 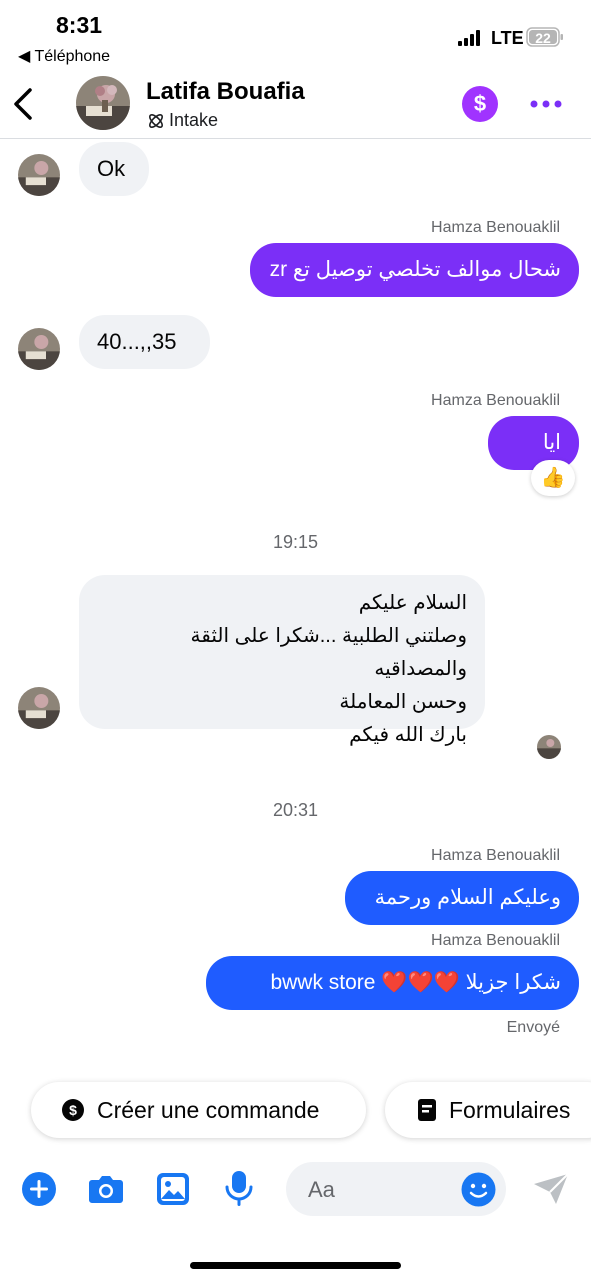 What do you see at coordinates (543, 38) in the screenshot?
I see `battery-level: 22` at bounding box center [543, 38].